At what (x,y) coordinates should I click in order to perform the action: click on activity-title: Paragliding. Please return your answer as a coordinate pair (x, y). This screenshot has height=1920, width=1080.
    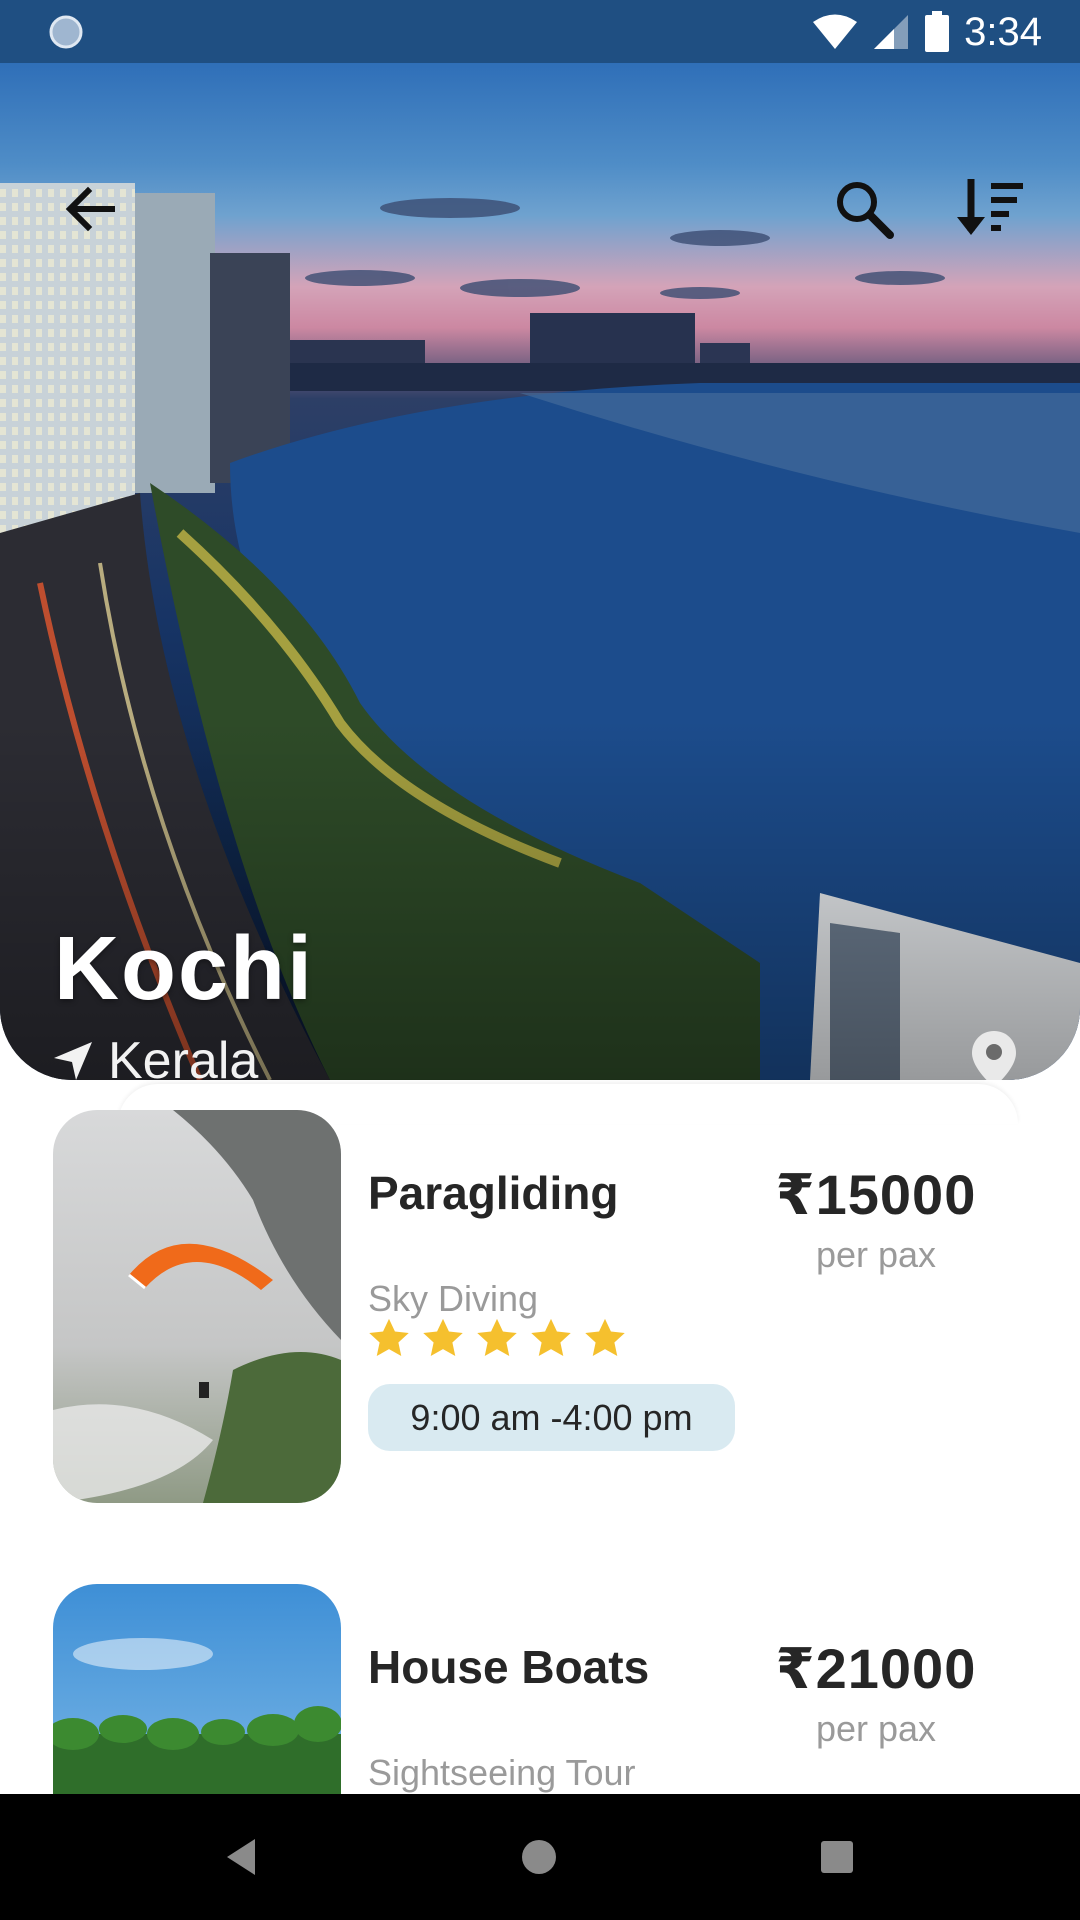
    Looking at the image, I should click on (493, 1193).